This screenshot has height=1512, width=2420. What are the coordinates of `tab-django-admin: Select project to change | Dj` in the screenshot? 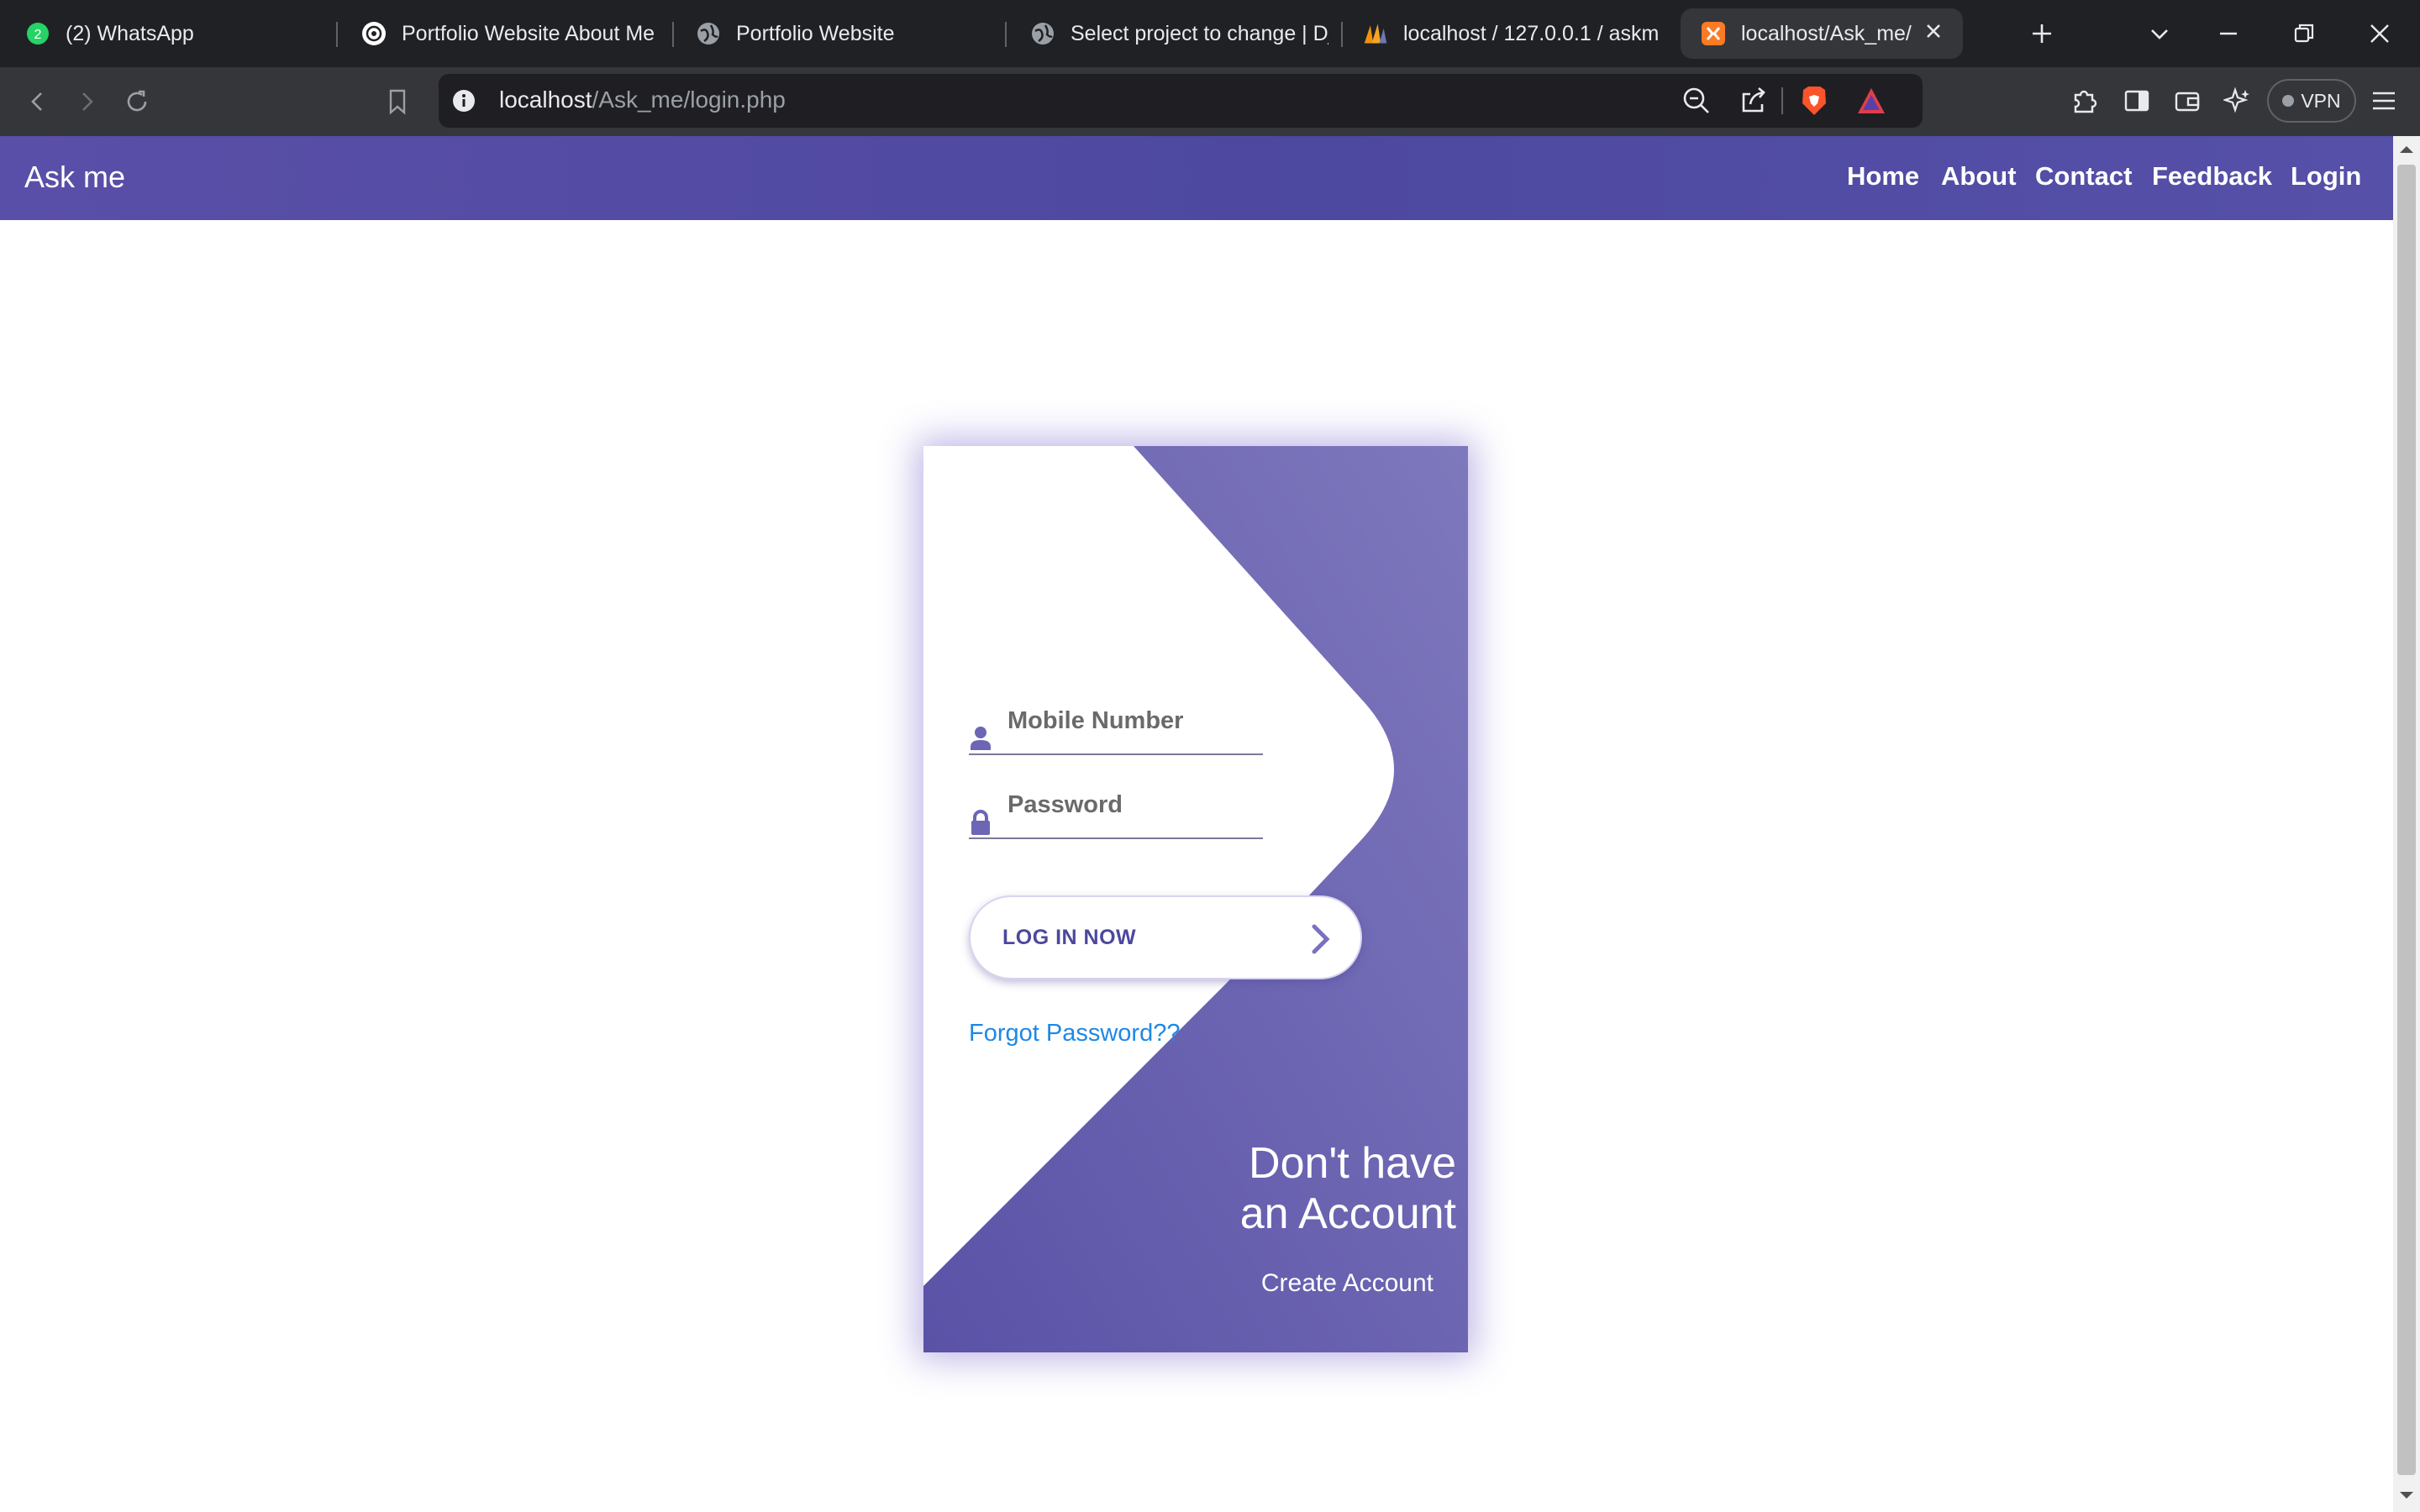 It's located at (1179, 33).